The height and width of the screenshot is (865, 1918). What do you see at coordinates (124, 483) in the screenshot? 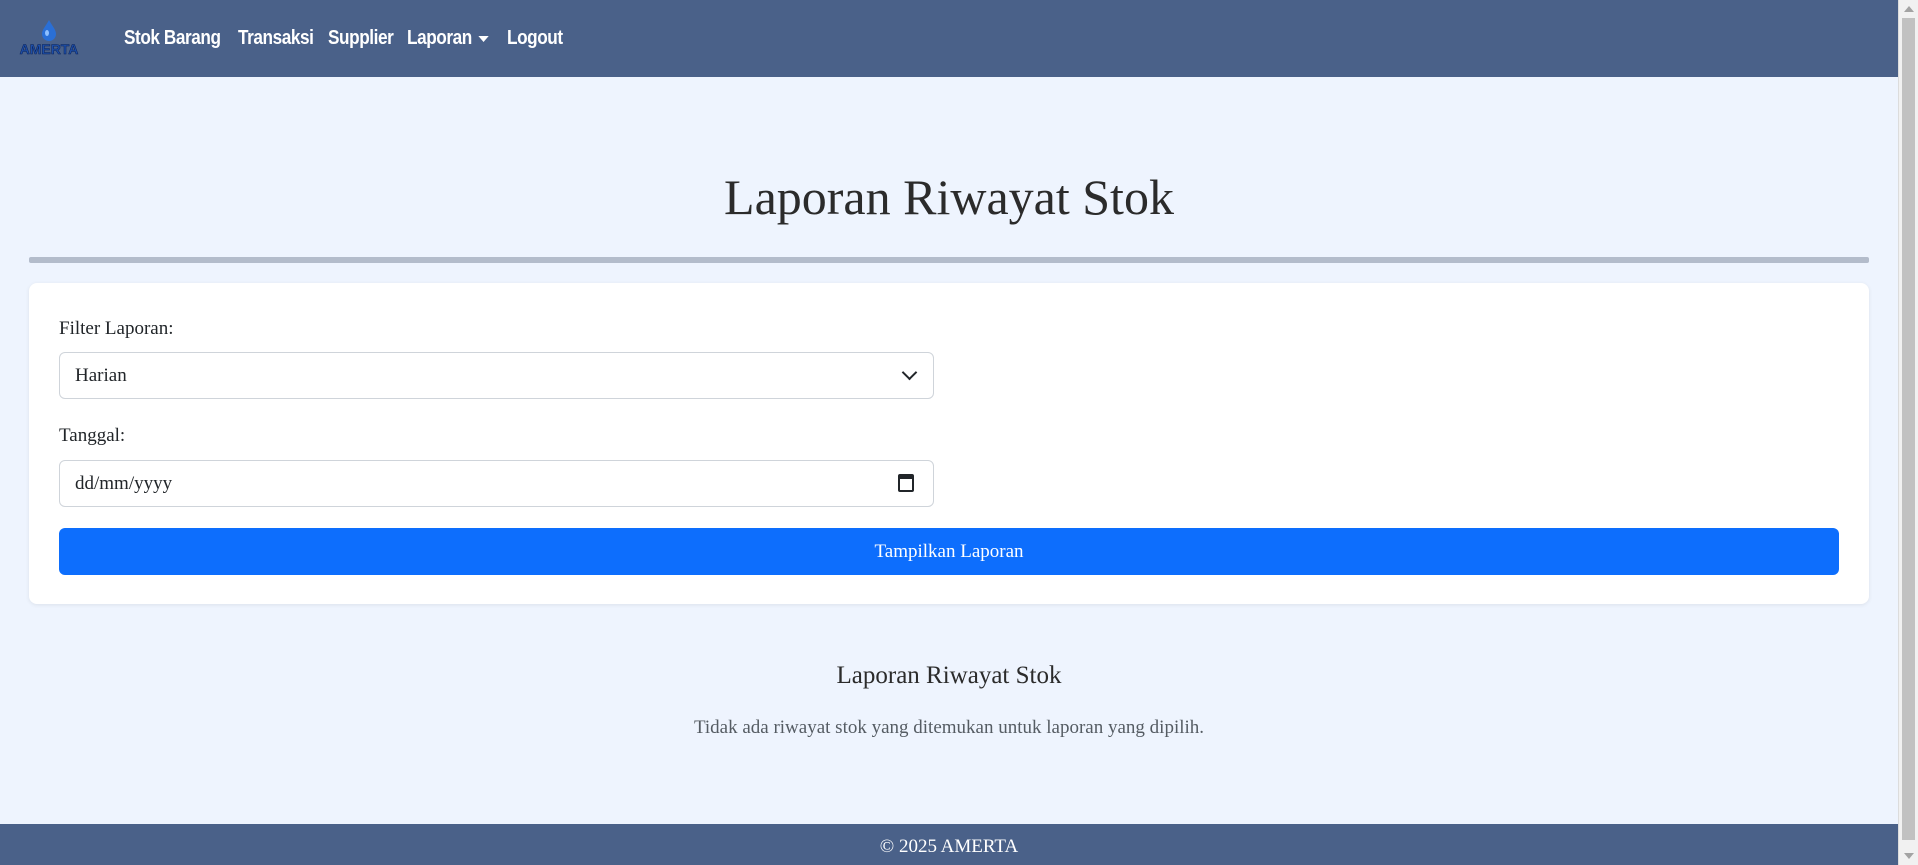
I see `date-input-placeholder: dd/mm/yyyy` at bounding box center [124, 483].